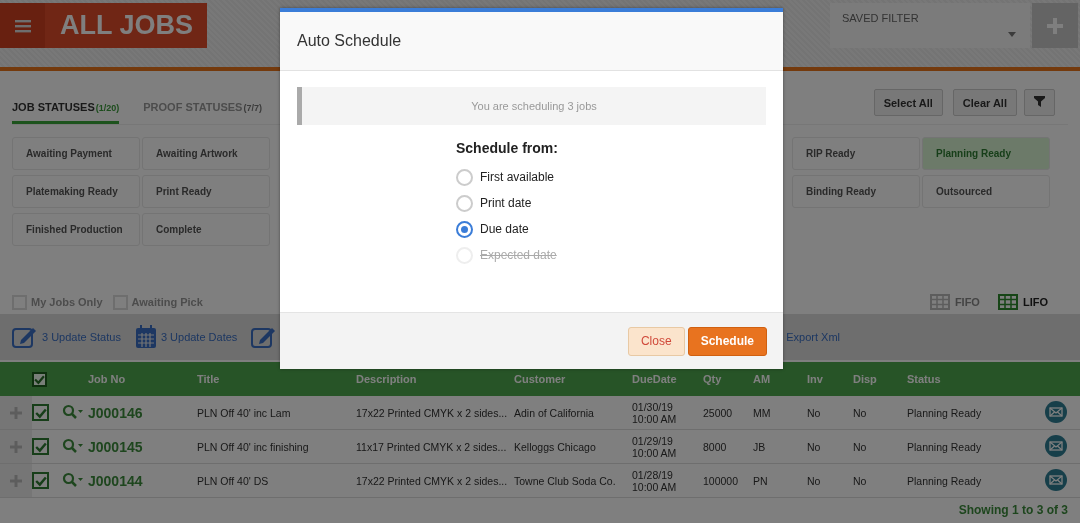 This screenshot has width=1080, height=523. What do you see at coordinates (76, 229) in the screenshot?
I see `status-chip: Finished Production` at bounding box center [76, 229].